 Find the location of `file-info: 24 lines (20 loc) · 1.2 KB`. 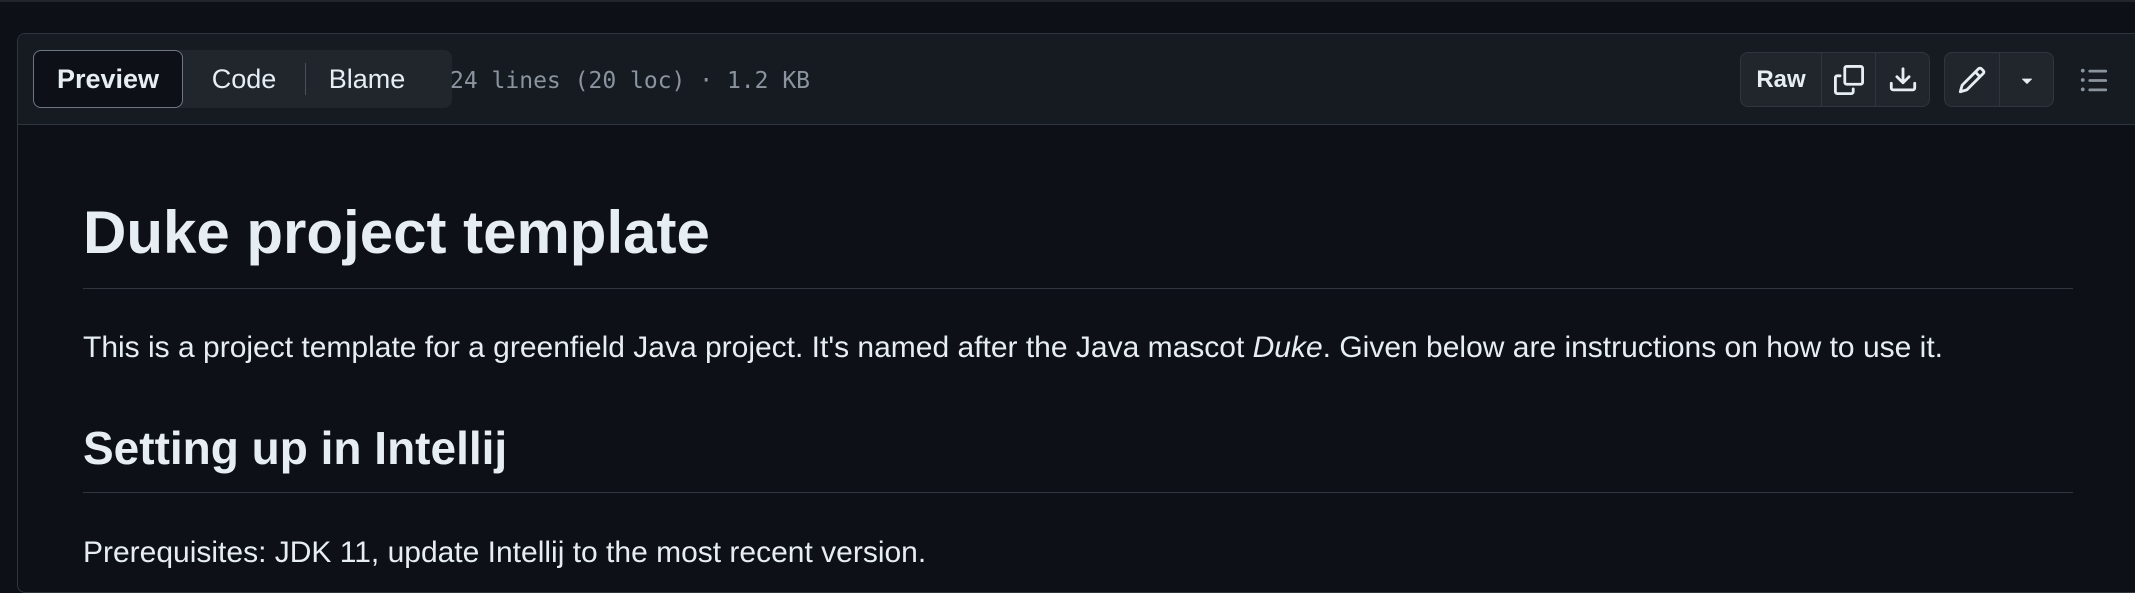

file-info: 24 lines (20 loc) · 1.2 KB is located at coordinates (630, 81).